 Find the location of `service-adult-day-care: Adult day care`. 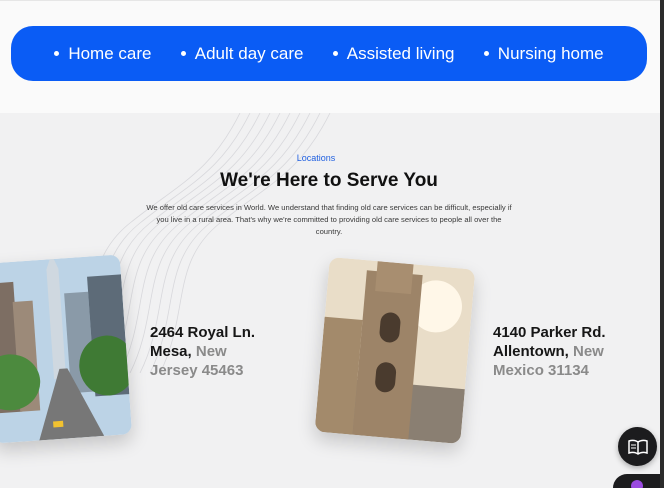

service-adult-day-care: Adult day care is located at coordinates (242, 53).